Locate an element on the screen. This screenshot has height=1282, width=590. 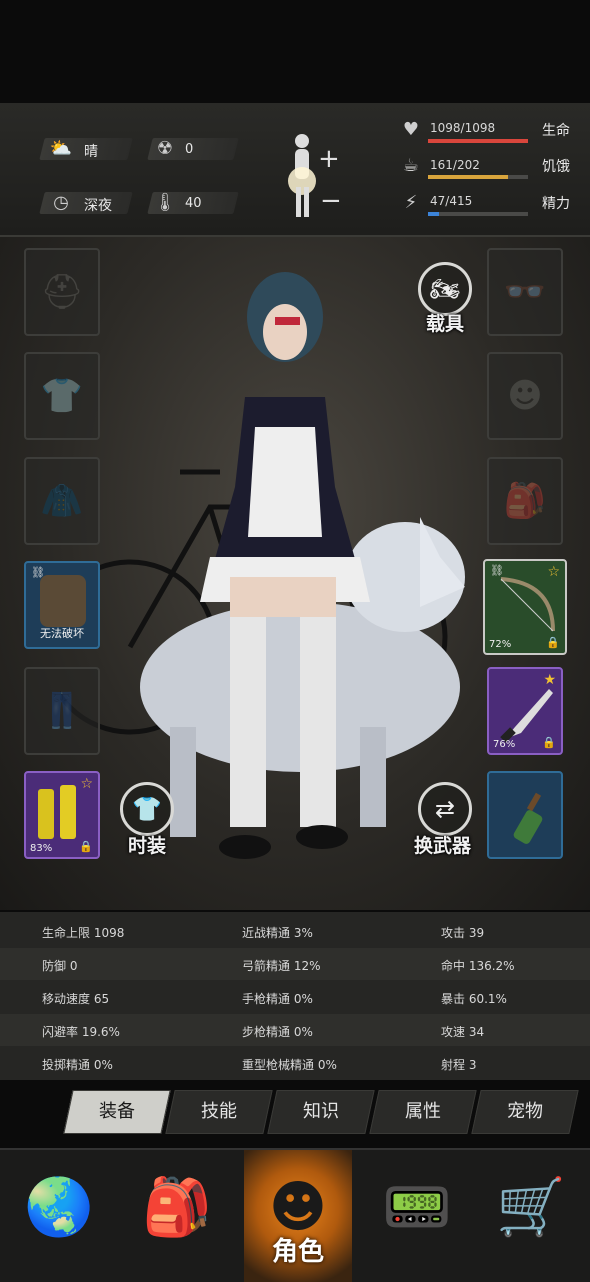
helmet-slot: ⛑ is located at coordinates (62, 292).